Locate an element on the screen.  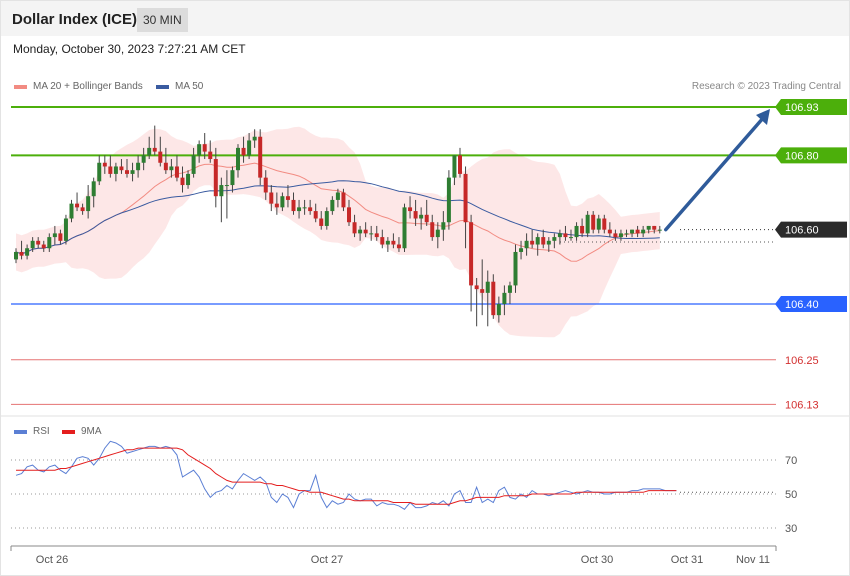
level-label-106.60: 106.60 is located at coordinates (802, 231).